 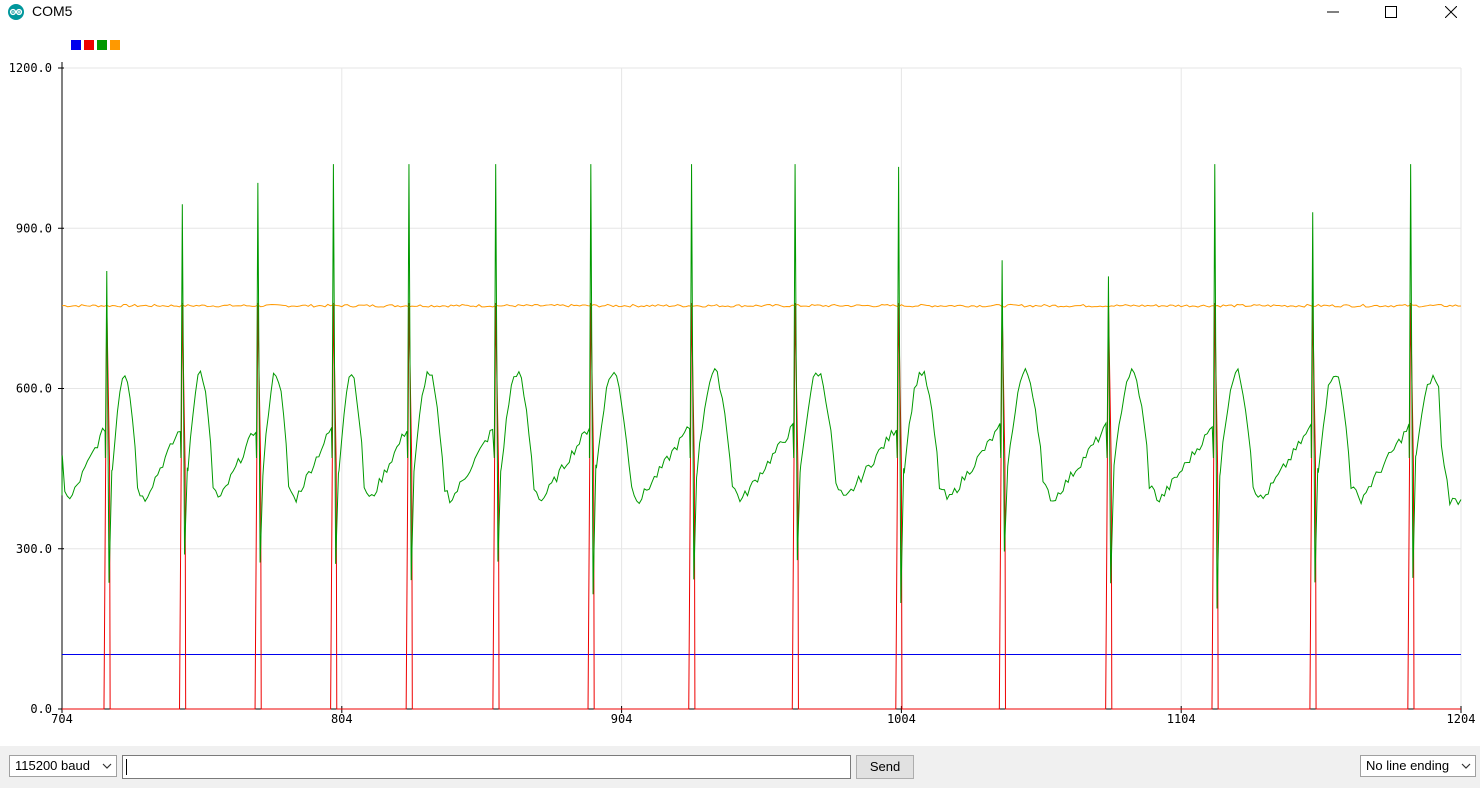 I want to click on baud-rate-value: 115200 baud, so click(x=52, y=765).